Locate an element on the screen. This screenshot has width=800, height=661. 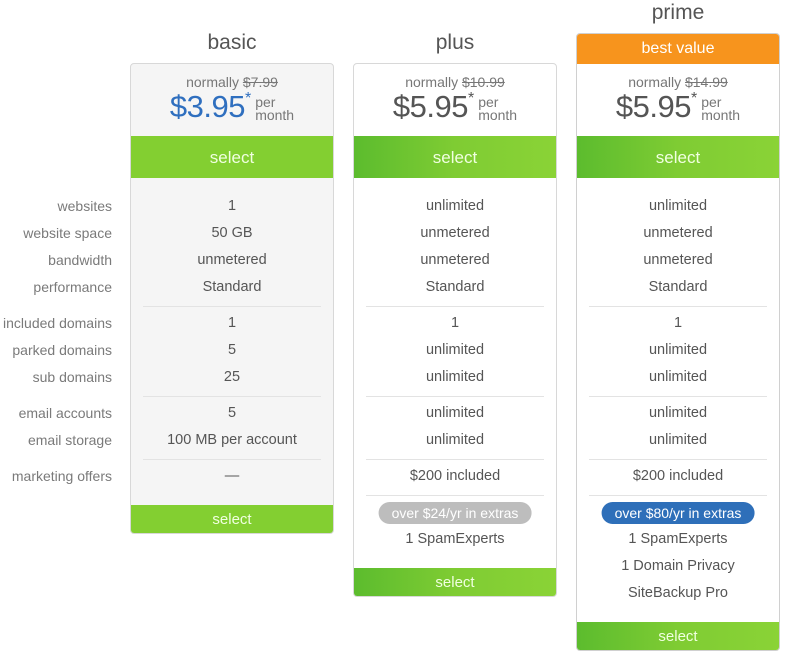
cell-website-space: 50 GB is located at coordinates (232, 233).